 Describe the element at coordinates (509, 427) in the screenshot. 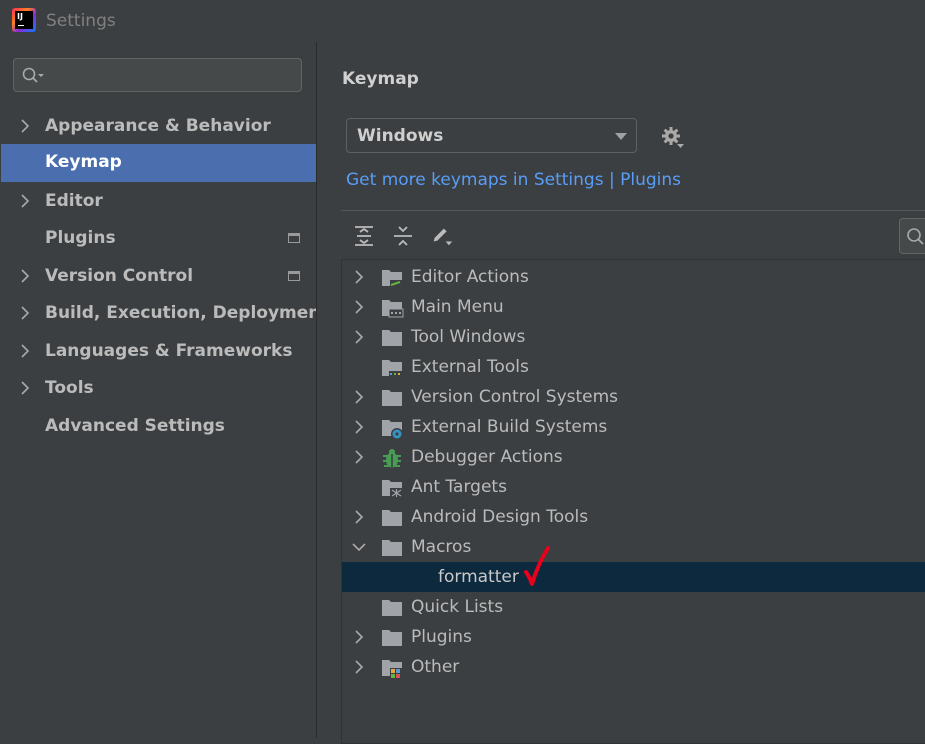

I see `tree-row-label: External Build Systems` at that location.